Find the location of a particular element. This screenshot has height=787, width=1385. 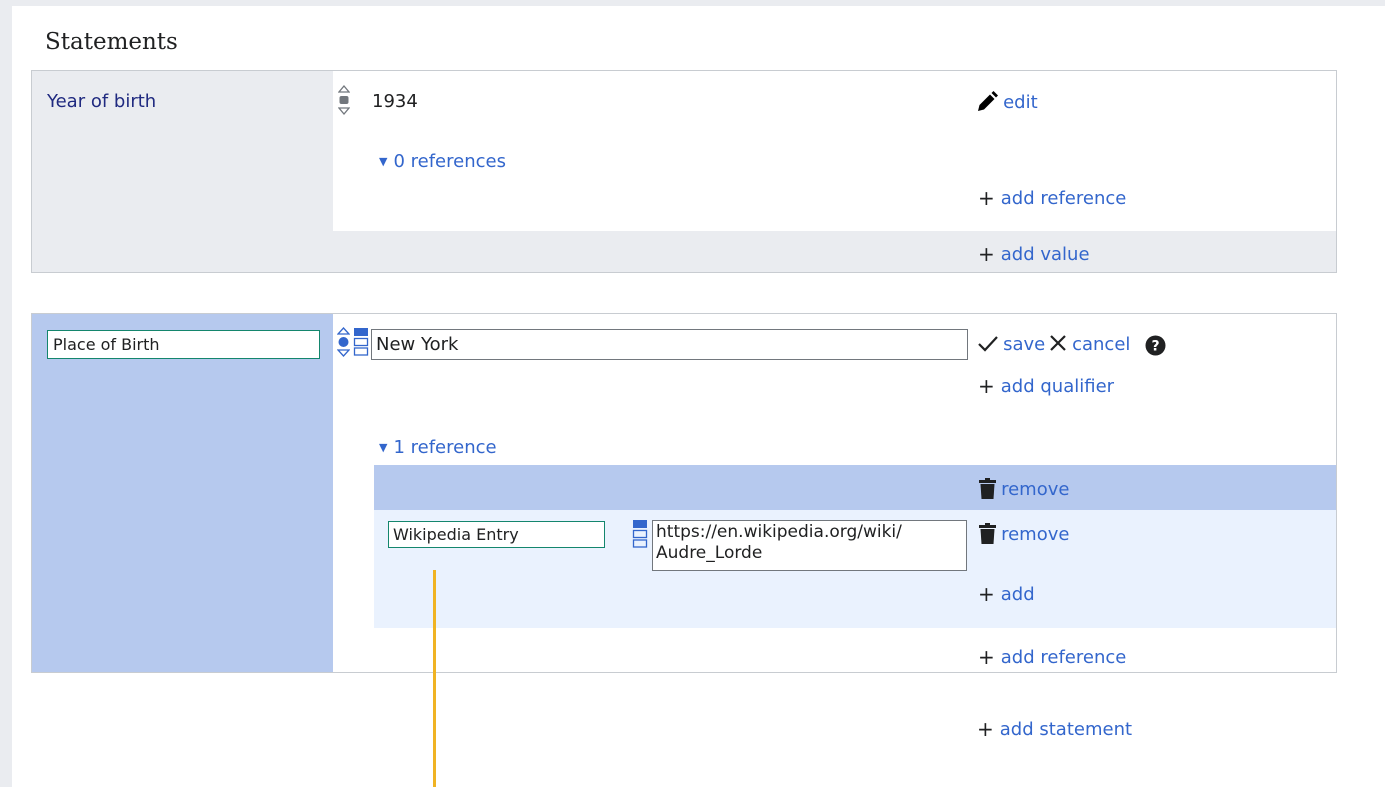

statement-value: 1934 is located at coordinates (395, 101).